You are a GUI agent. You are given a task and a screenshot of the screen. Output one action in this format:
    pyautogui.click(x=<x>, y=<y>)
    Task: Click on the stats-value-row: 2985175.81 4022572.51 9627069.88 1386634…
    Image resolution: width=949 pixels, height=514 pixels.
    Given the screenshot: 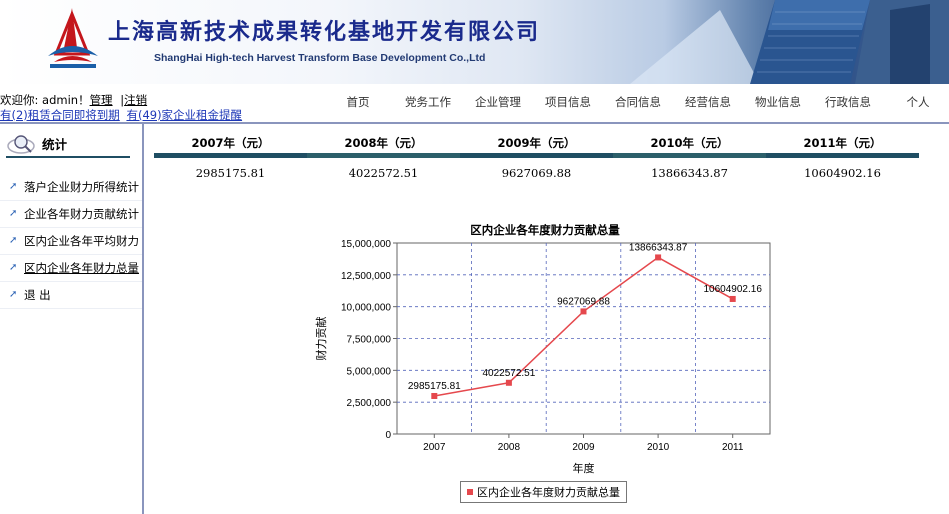 What is the action you would take?
    pyautogui.click(x=537, y=173)
    